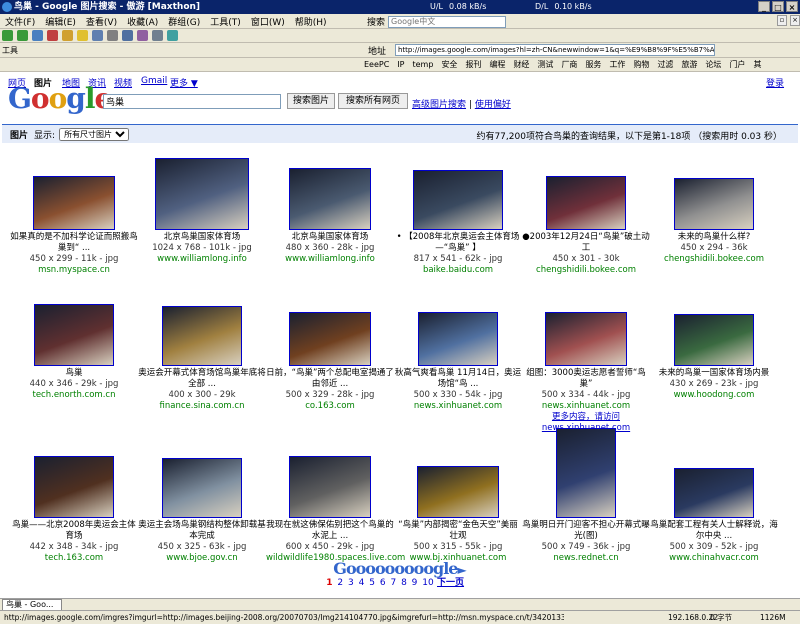 Image resolution: width=800 pixels, height=624 pixels. What do you see at coordinates (52, 35) in the screenshot?
I see `stop-icon` at bounding box center [52, 35].